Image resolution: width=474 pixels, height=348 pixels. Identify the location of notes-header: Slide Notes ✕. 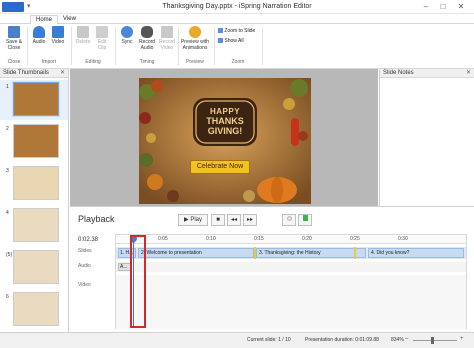
(427, 73).